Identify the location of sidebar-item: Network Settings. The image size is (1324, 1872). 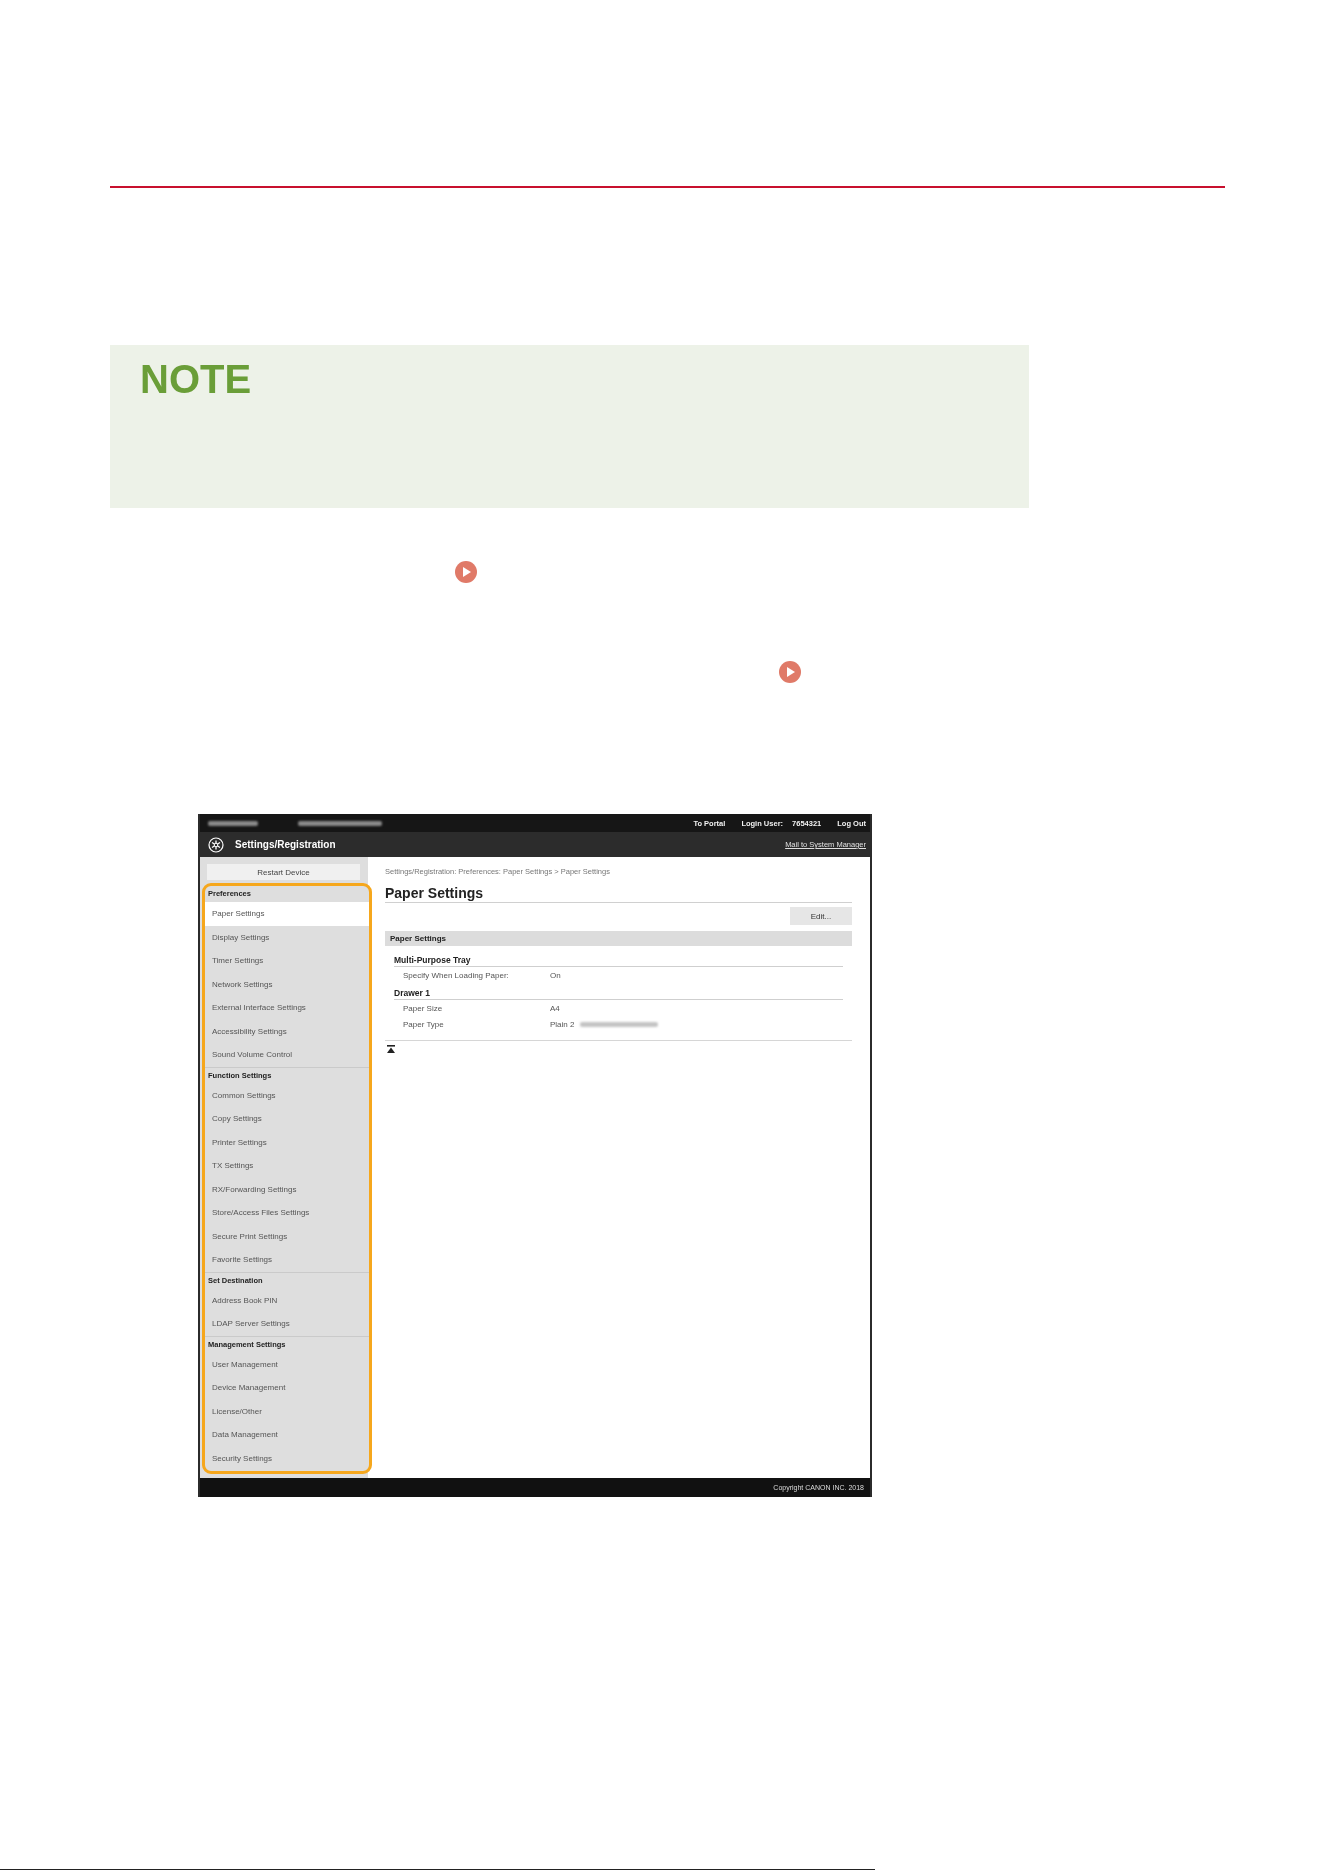
(287, 984).